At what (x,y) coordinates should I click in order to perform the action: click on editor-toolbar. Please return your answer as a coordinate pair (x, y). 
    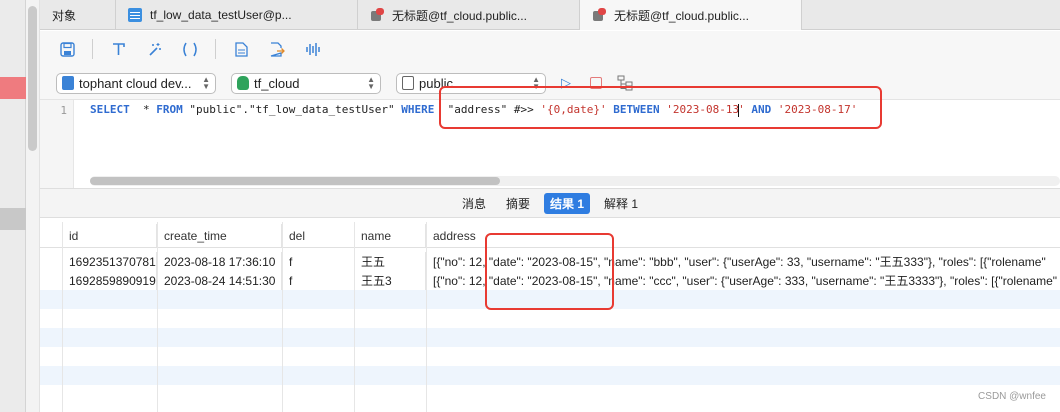
    Looking at the image, I should click on (550, 49).